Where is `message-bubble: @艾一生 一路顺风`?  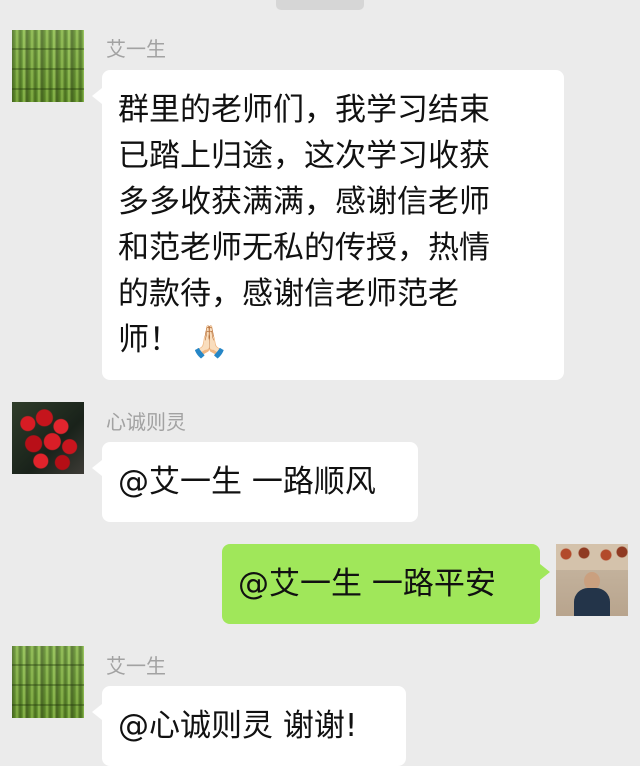 message-bubble: @艾一生 一路顺风 is located at coordinates (255, 482).